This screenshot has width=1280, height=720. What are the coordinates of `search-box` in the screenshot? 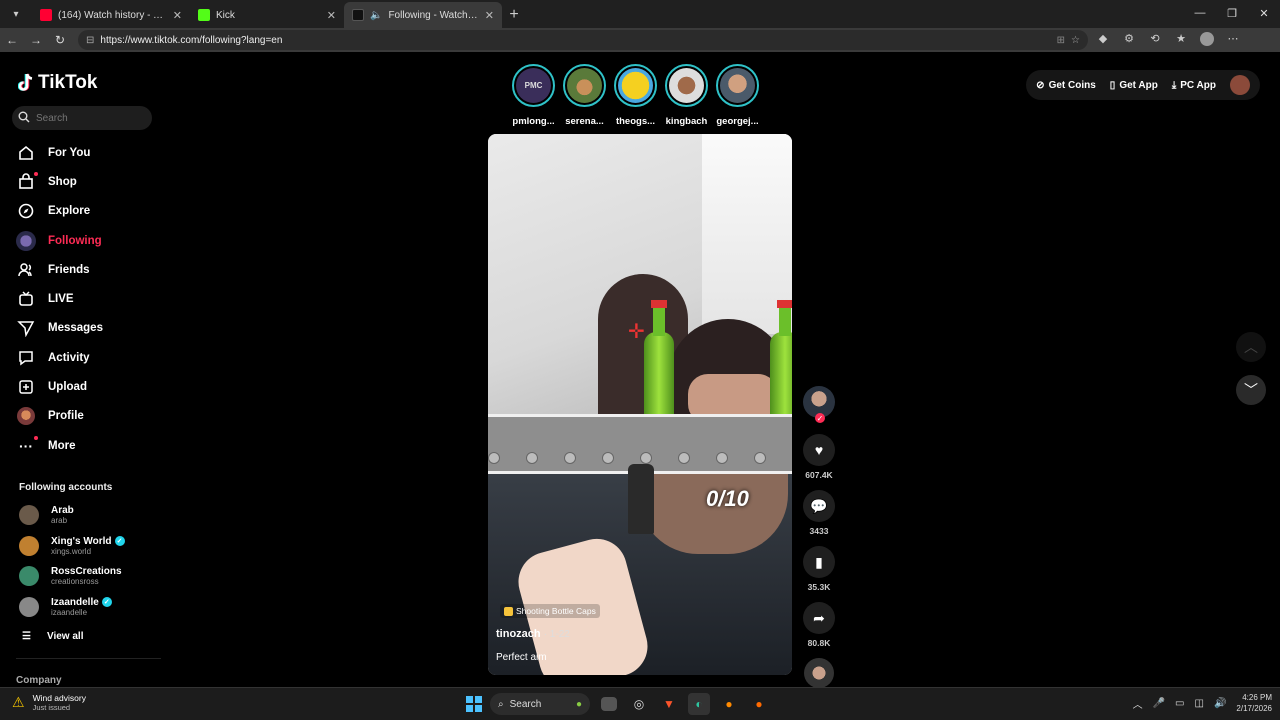 It's located at (82, 118).